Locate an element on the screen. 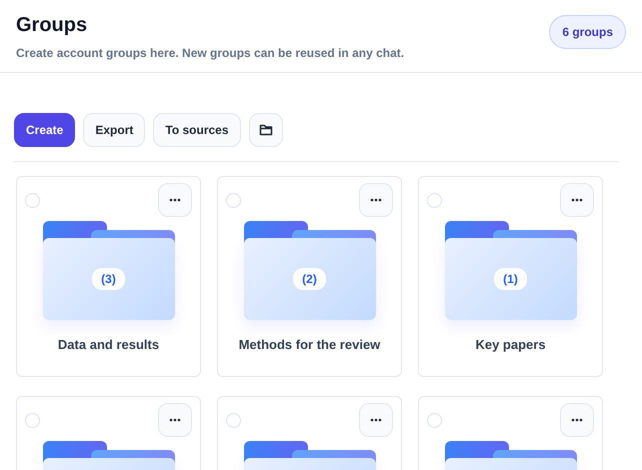  group-card: (3) Data and results is located at coordinates (108, 276).